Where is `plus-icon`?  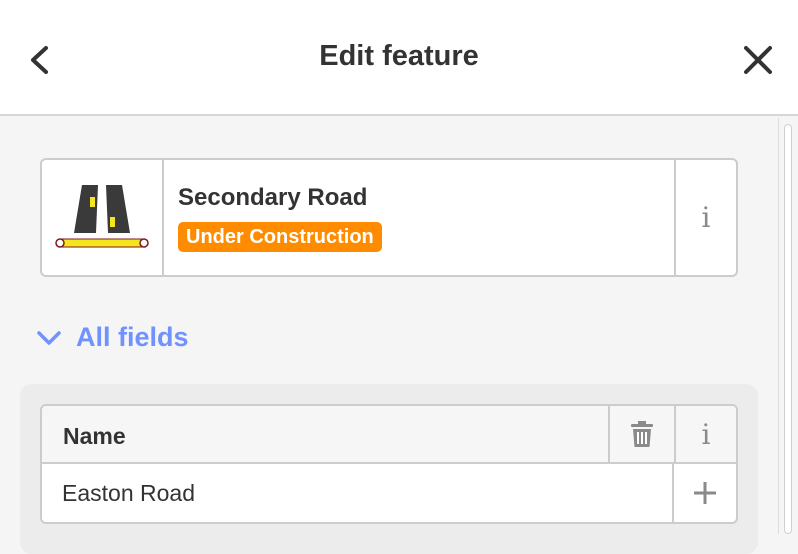 plus-icon is located at coordinates (705, 493).